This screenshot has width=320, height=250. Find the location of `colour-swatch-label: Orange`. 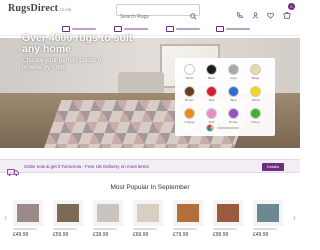

colour-swatch-label: Orange is located at coordinates (189, 122).